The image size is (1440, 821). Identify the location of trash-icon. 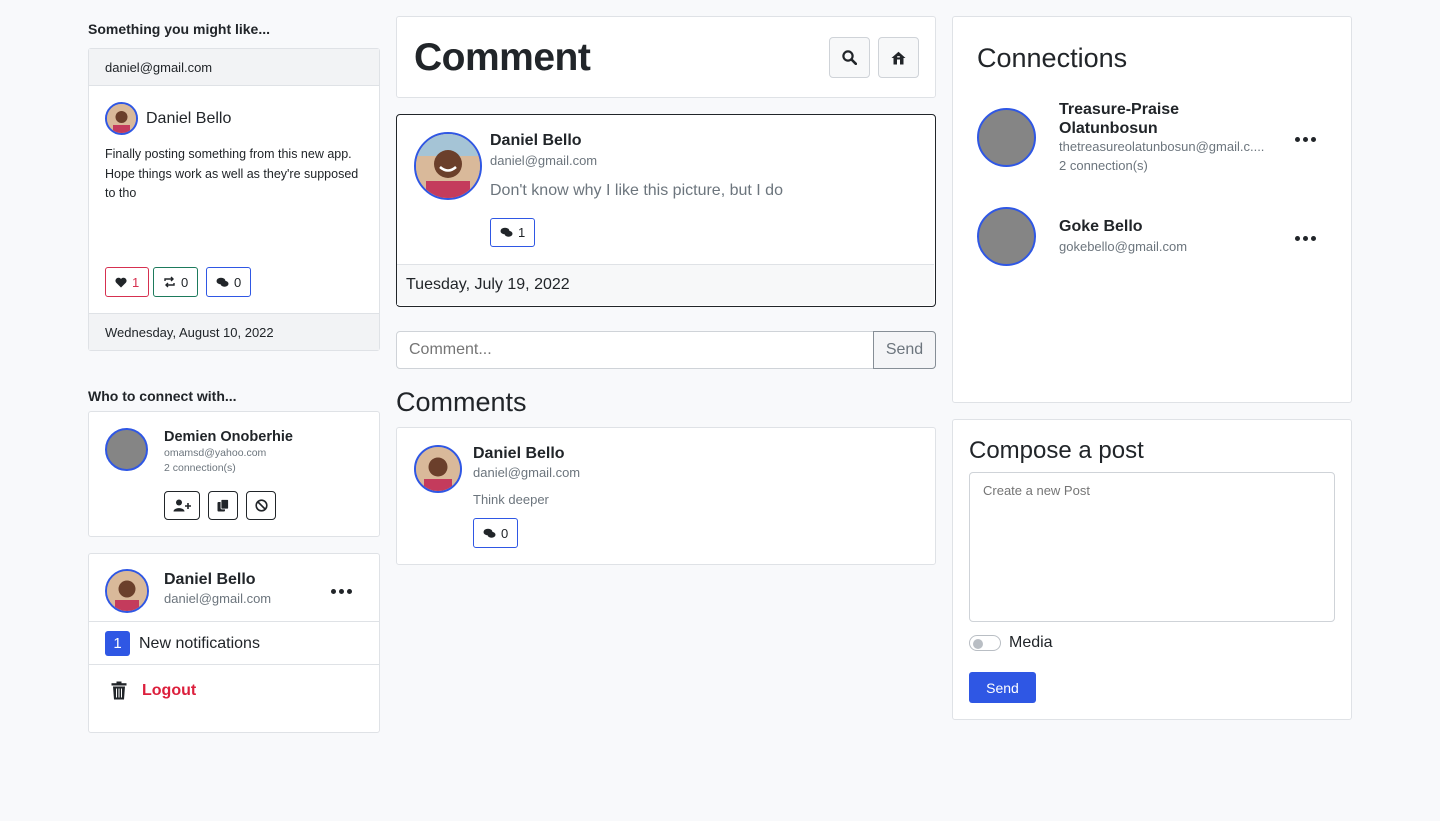
(119, 690).